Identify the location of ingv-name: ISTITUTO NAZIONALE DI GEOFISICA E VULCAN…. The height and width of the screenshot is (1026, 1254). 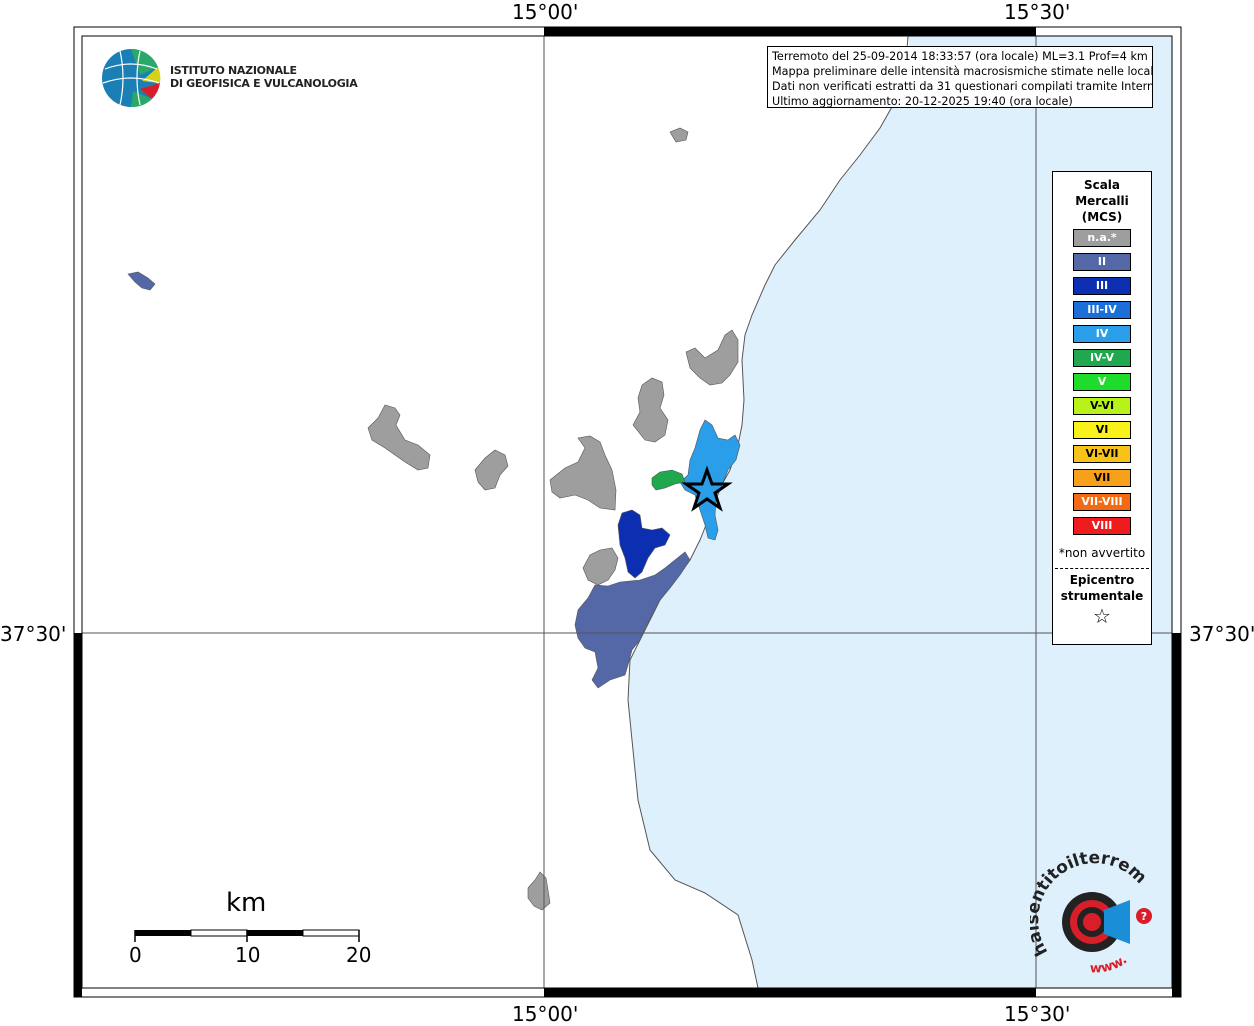
(264, 77).